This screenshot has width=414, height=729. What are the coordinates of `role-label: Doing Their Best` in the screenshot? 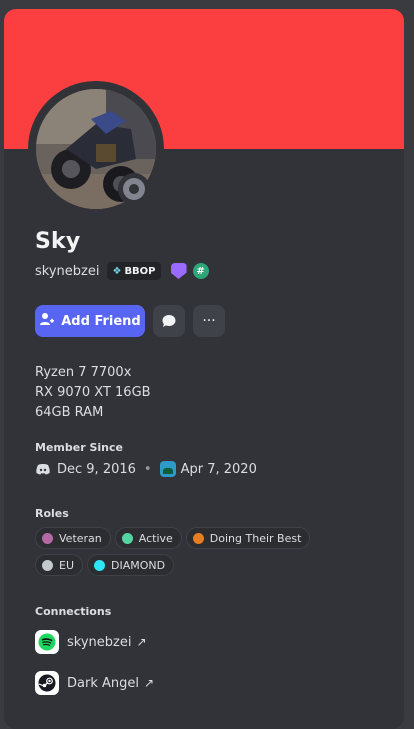 It's located at (255, 538).